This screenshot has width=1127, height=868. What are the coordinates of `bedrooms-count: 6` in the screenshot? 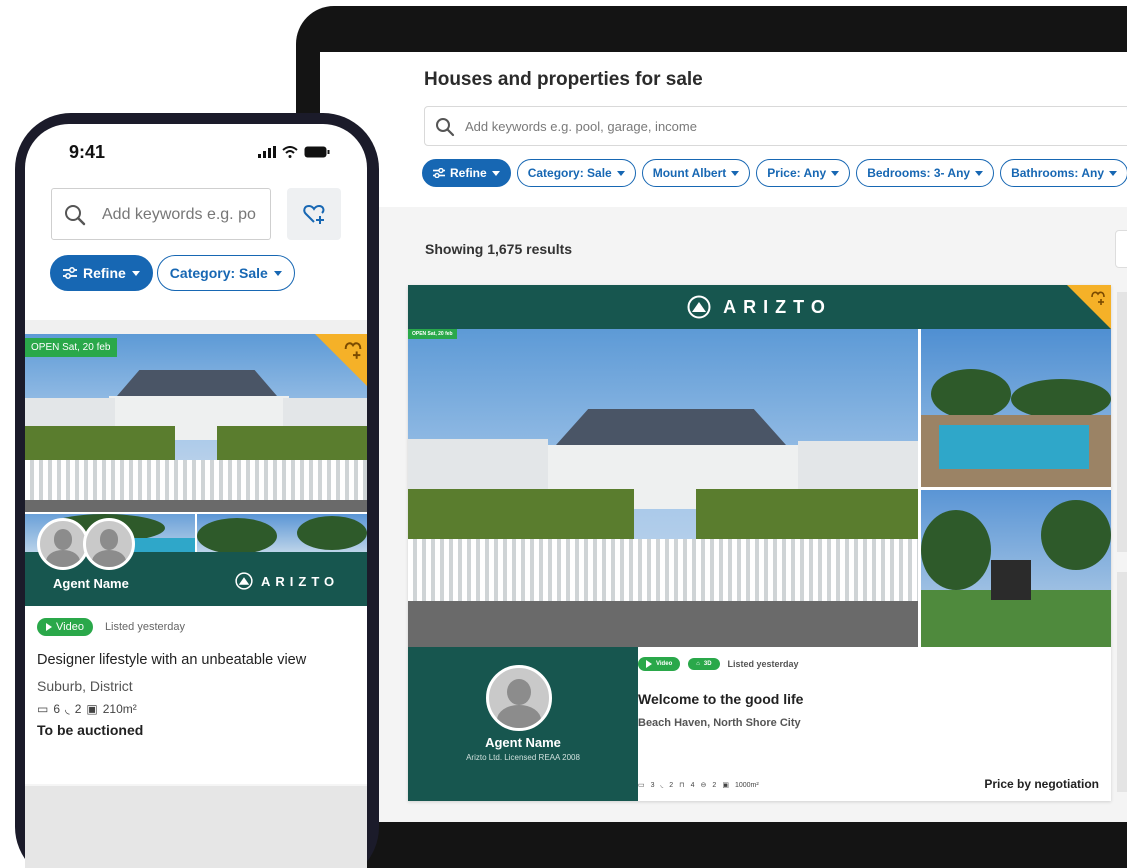 It's located at (57, 709).